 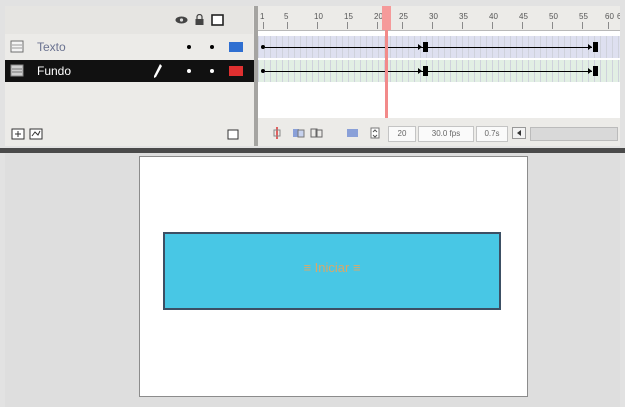 I want to click on frames-row-texto, so click(x=439, y=47).